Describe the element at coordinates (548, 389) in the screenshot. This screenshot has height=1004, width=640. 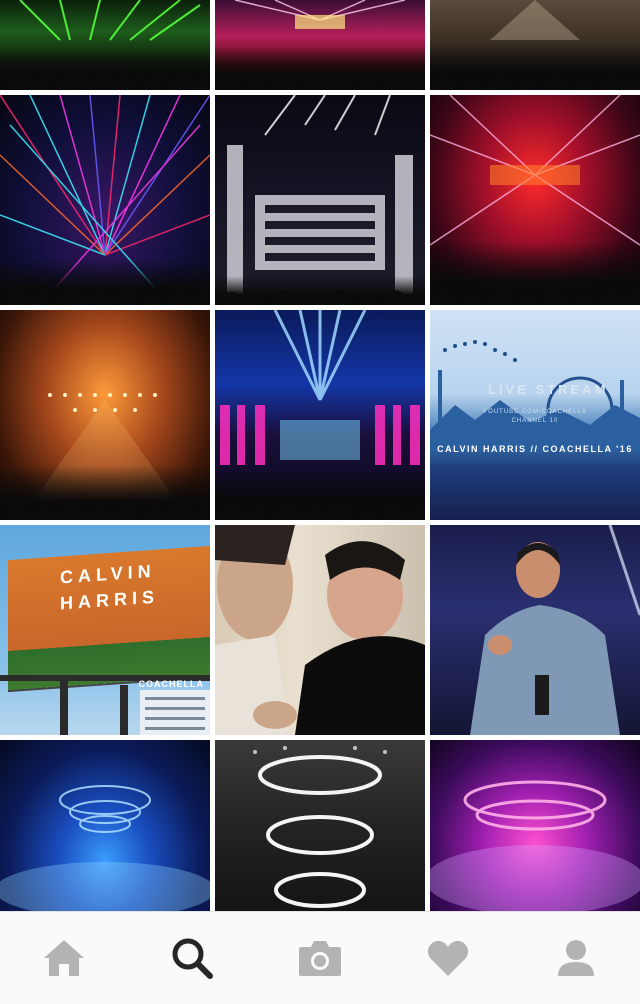
I see `poster-title: LIVE STREAM` at that location.